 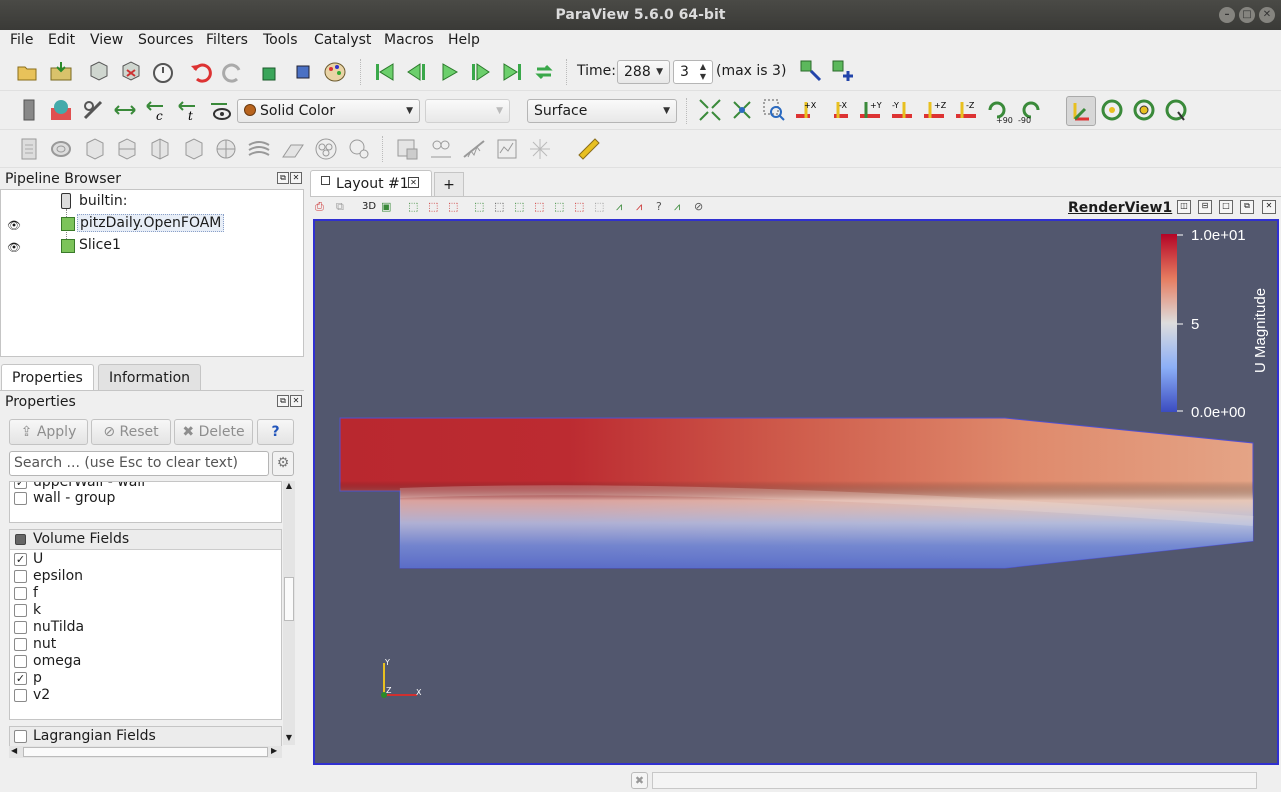 I want to click on select-points-icon: ⬚, so click(x=433, y=206).